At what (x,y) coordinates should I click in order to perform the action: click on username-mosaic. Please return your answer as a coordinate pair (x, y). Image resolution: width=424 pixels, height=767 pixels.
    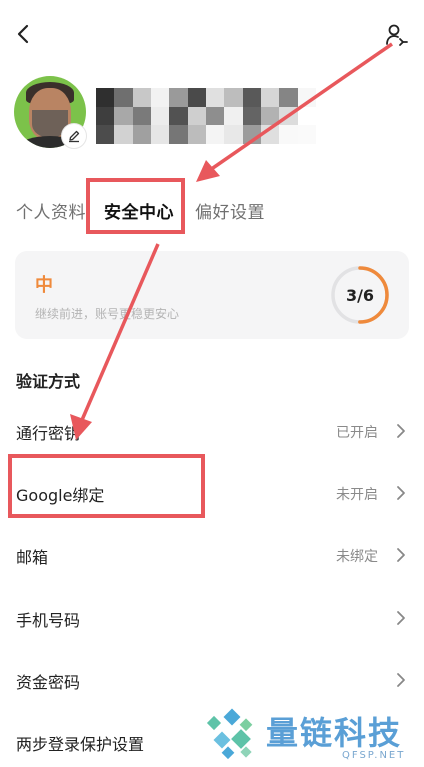
    Looking at the image, I should click on (206, 116).